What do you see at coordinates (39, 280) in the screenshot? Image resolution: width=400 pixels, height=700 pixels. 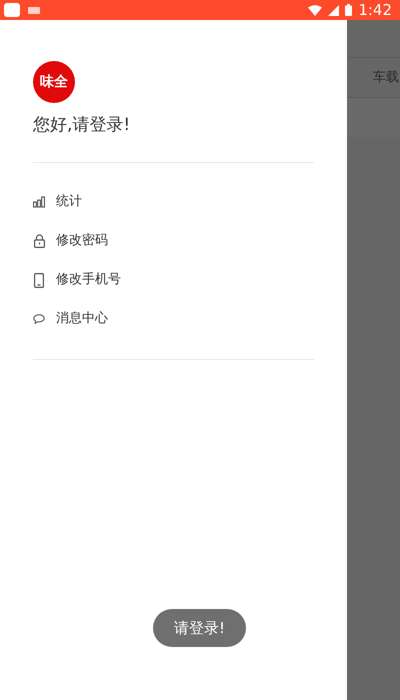 I see `phone-icon` at bounding box center [39, 280].